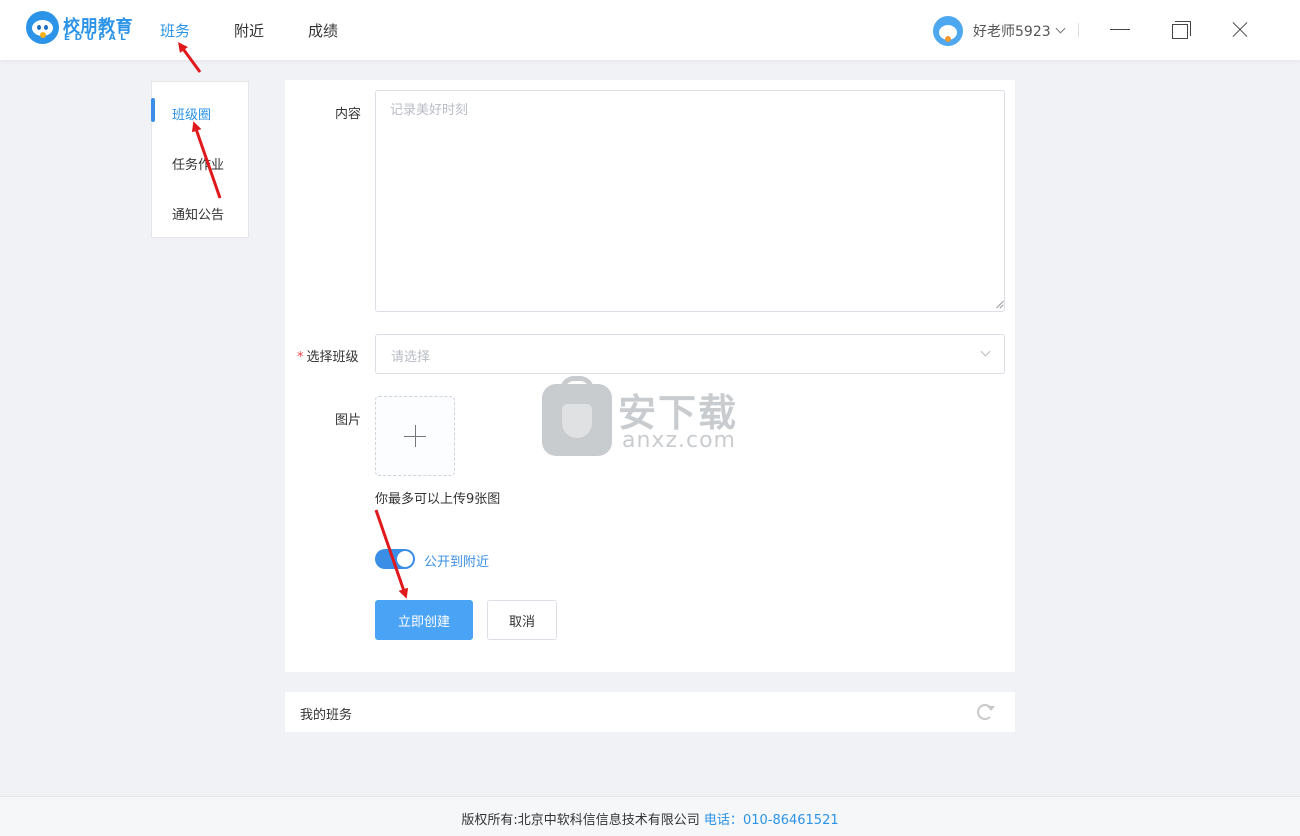 The height and width of the screenshot is (836, 1300). What do you see at coordinates (679, 440) in the screenshot?
I see `watermark-subtext: anxz.com` at bounding box center [679, 440].